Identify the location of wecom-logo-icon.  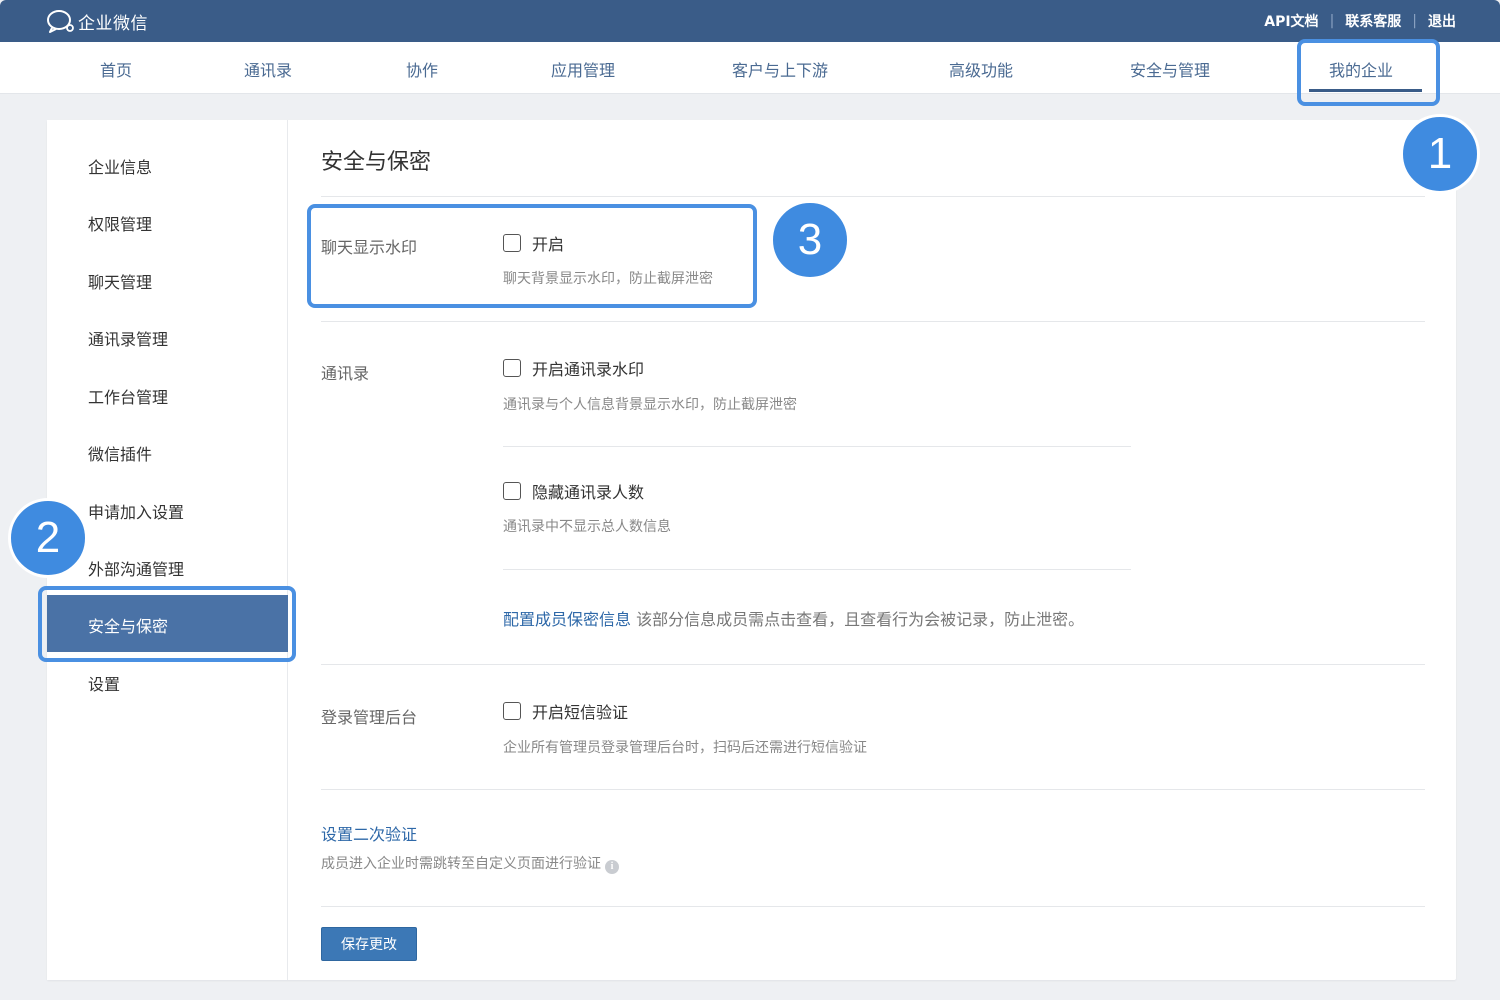
(61, 21).